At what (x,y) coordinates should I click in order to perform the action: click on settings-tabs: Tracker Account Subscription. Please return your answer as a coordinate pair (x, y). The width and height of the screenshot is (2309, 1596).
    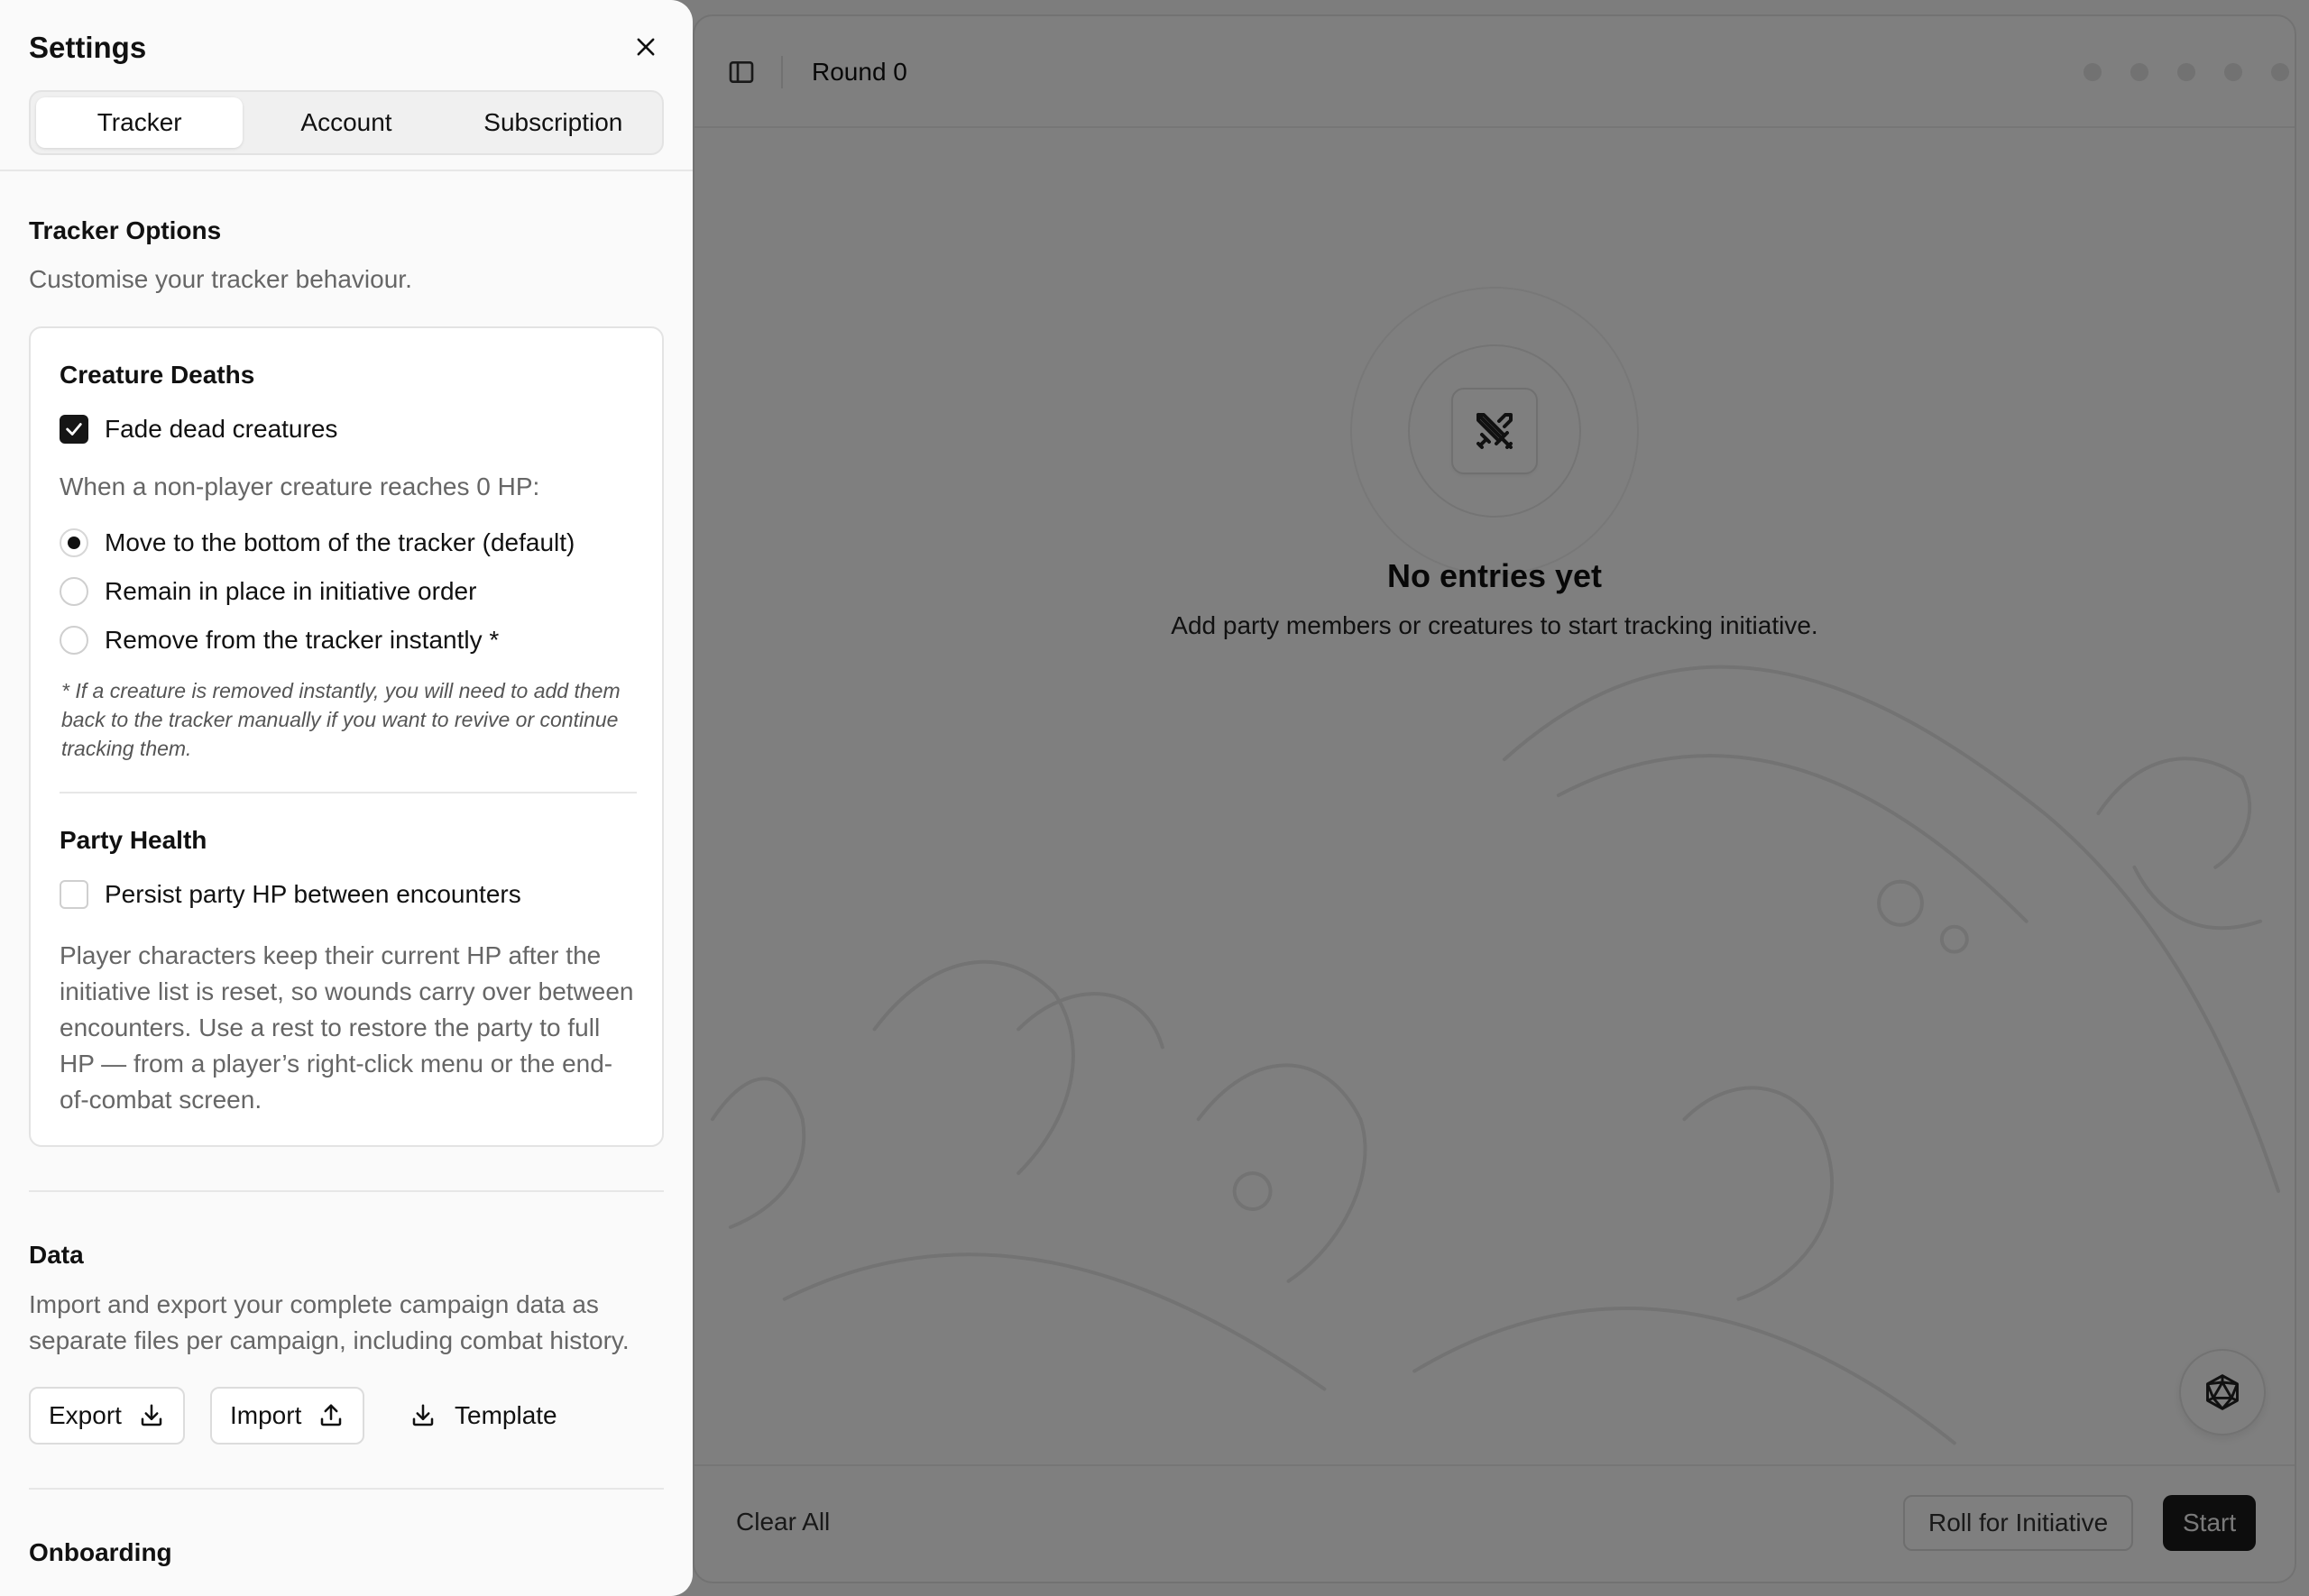
    Looking at the image, I should click on (346, 122).